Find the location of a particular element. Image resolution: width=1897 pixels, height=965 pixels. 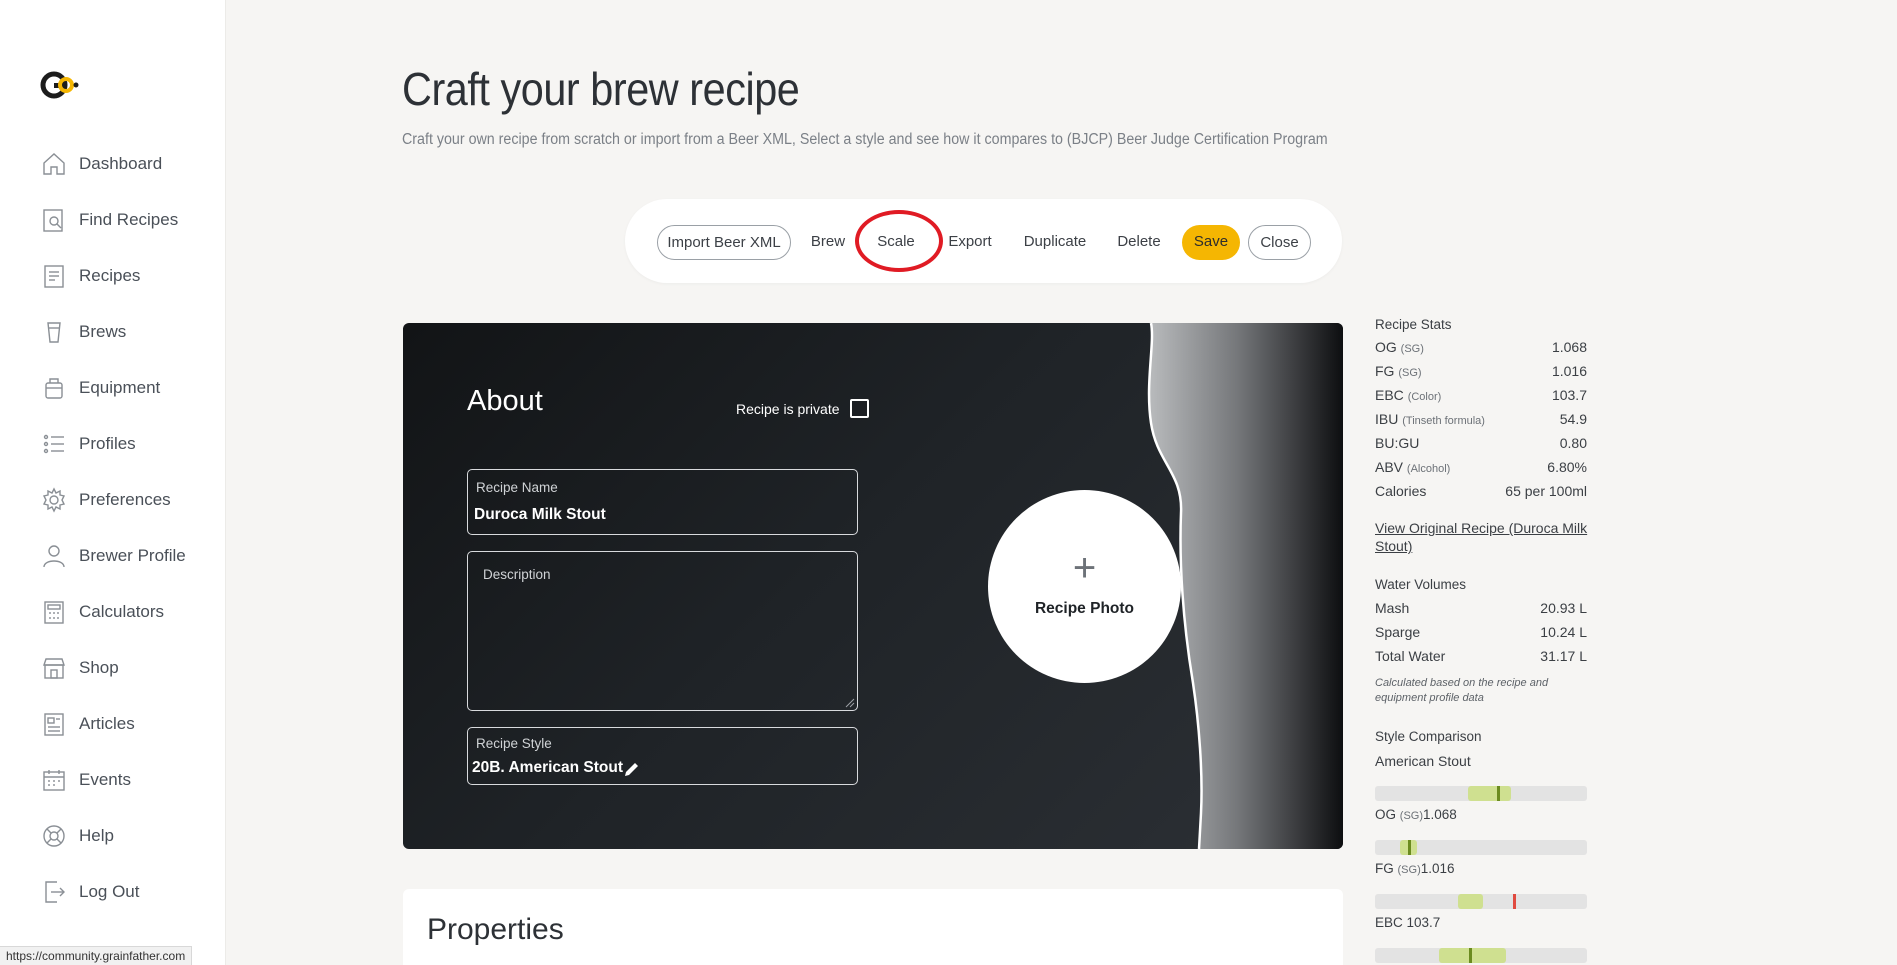

grainfather-logo-icon is located at coordinates (60, 85).